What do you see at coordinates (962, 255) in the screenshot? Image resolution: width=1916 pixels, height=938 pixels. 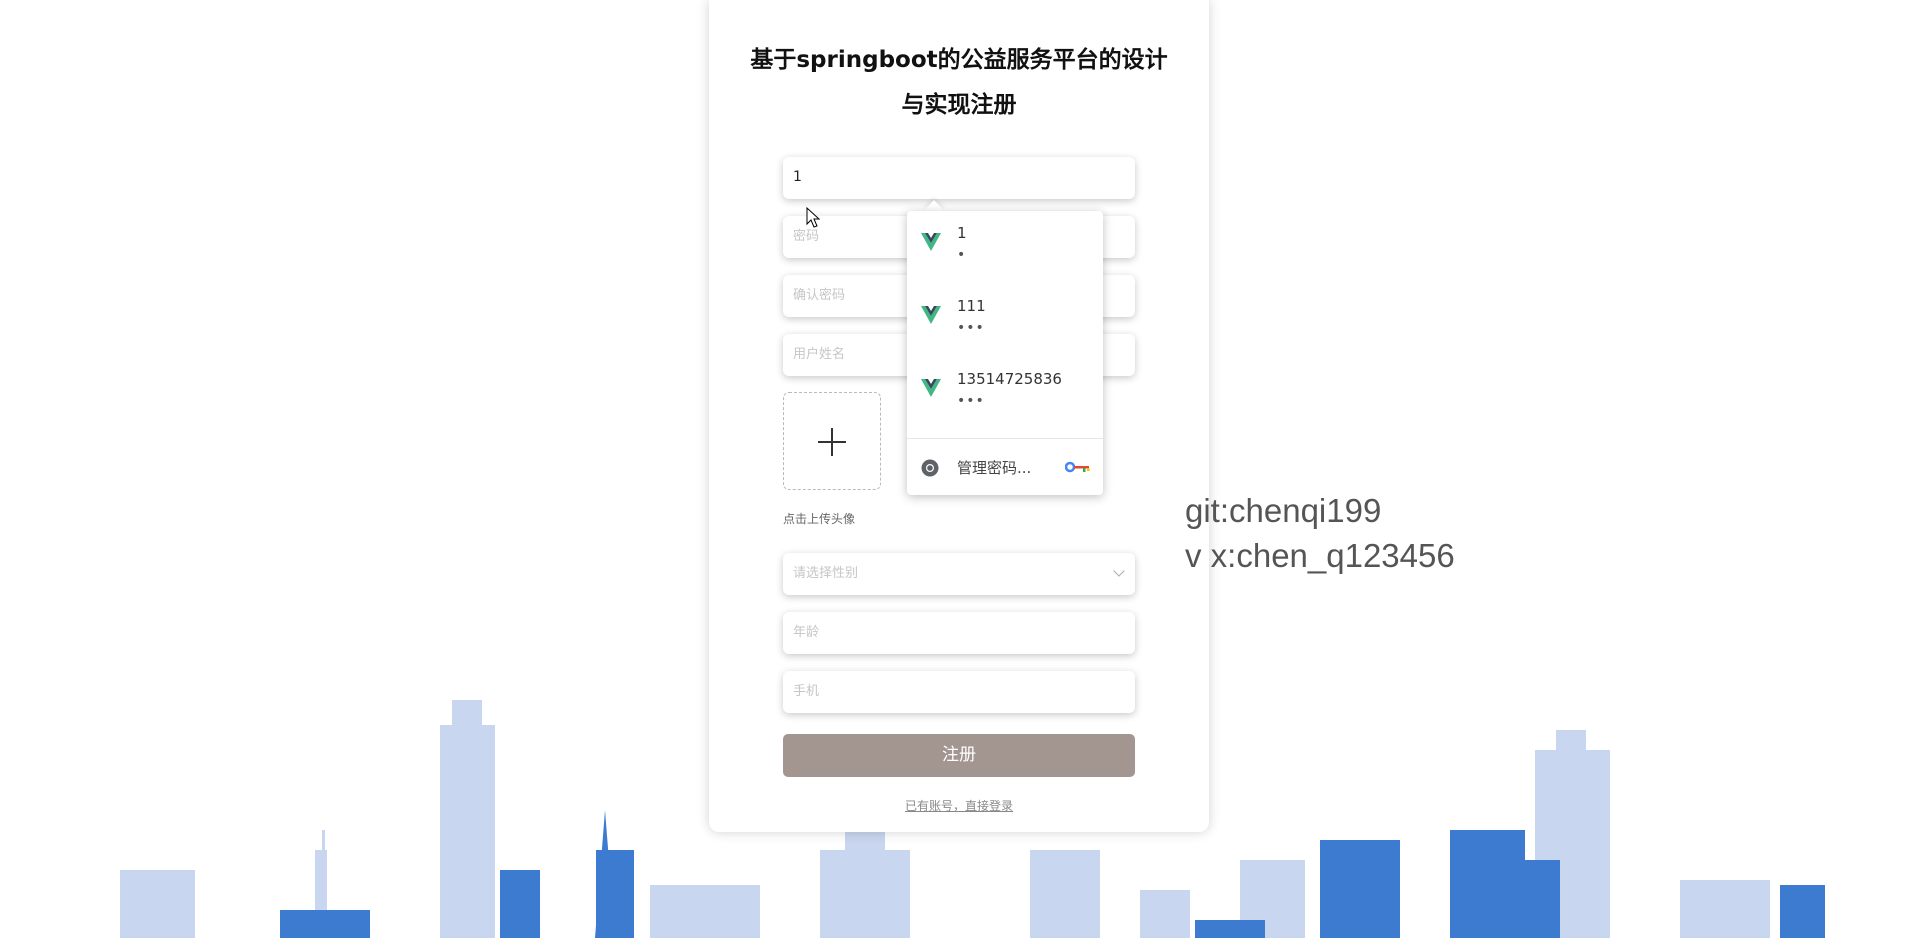 I see `suggestion-password: •` at bounding box center [962, 255].